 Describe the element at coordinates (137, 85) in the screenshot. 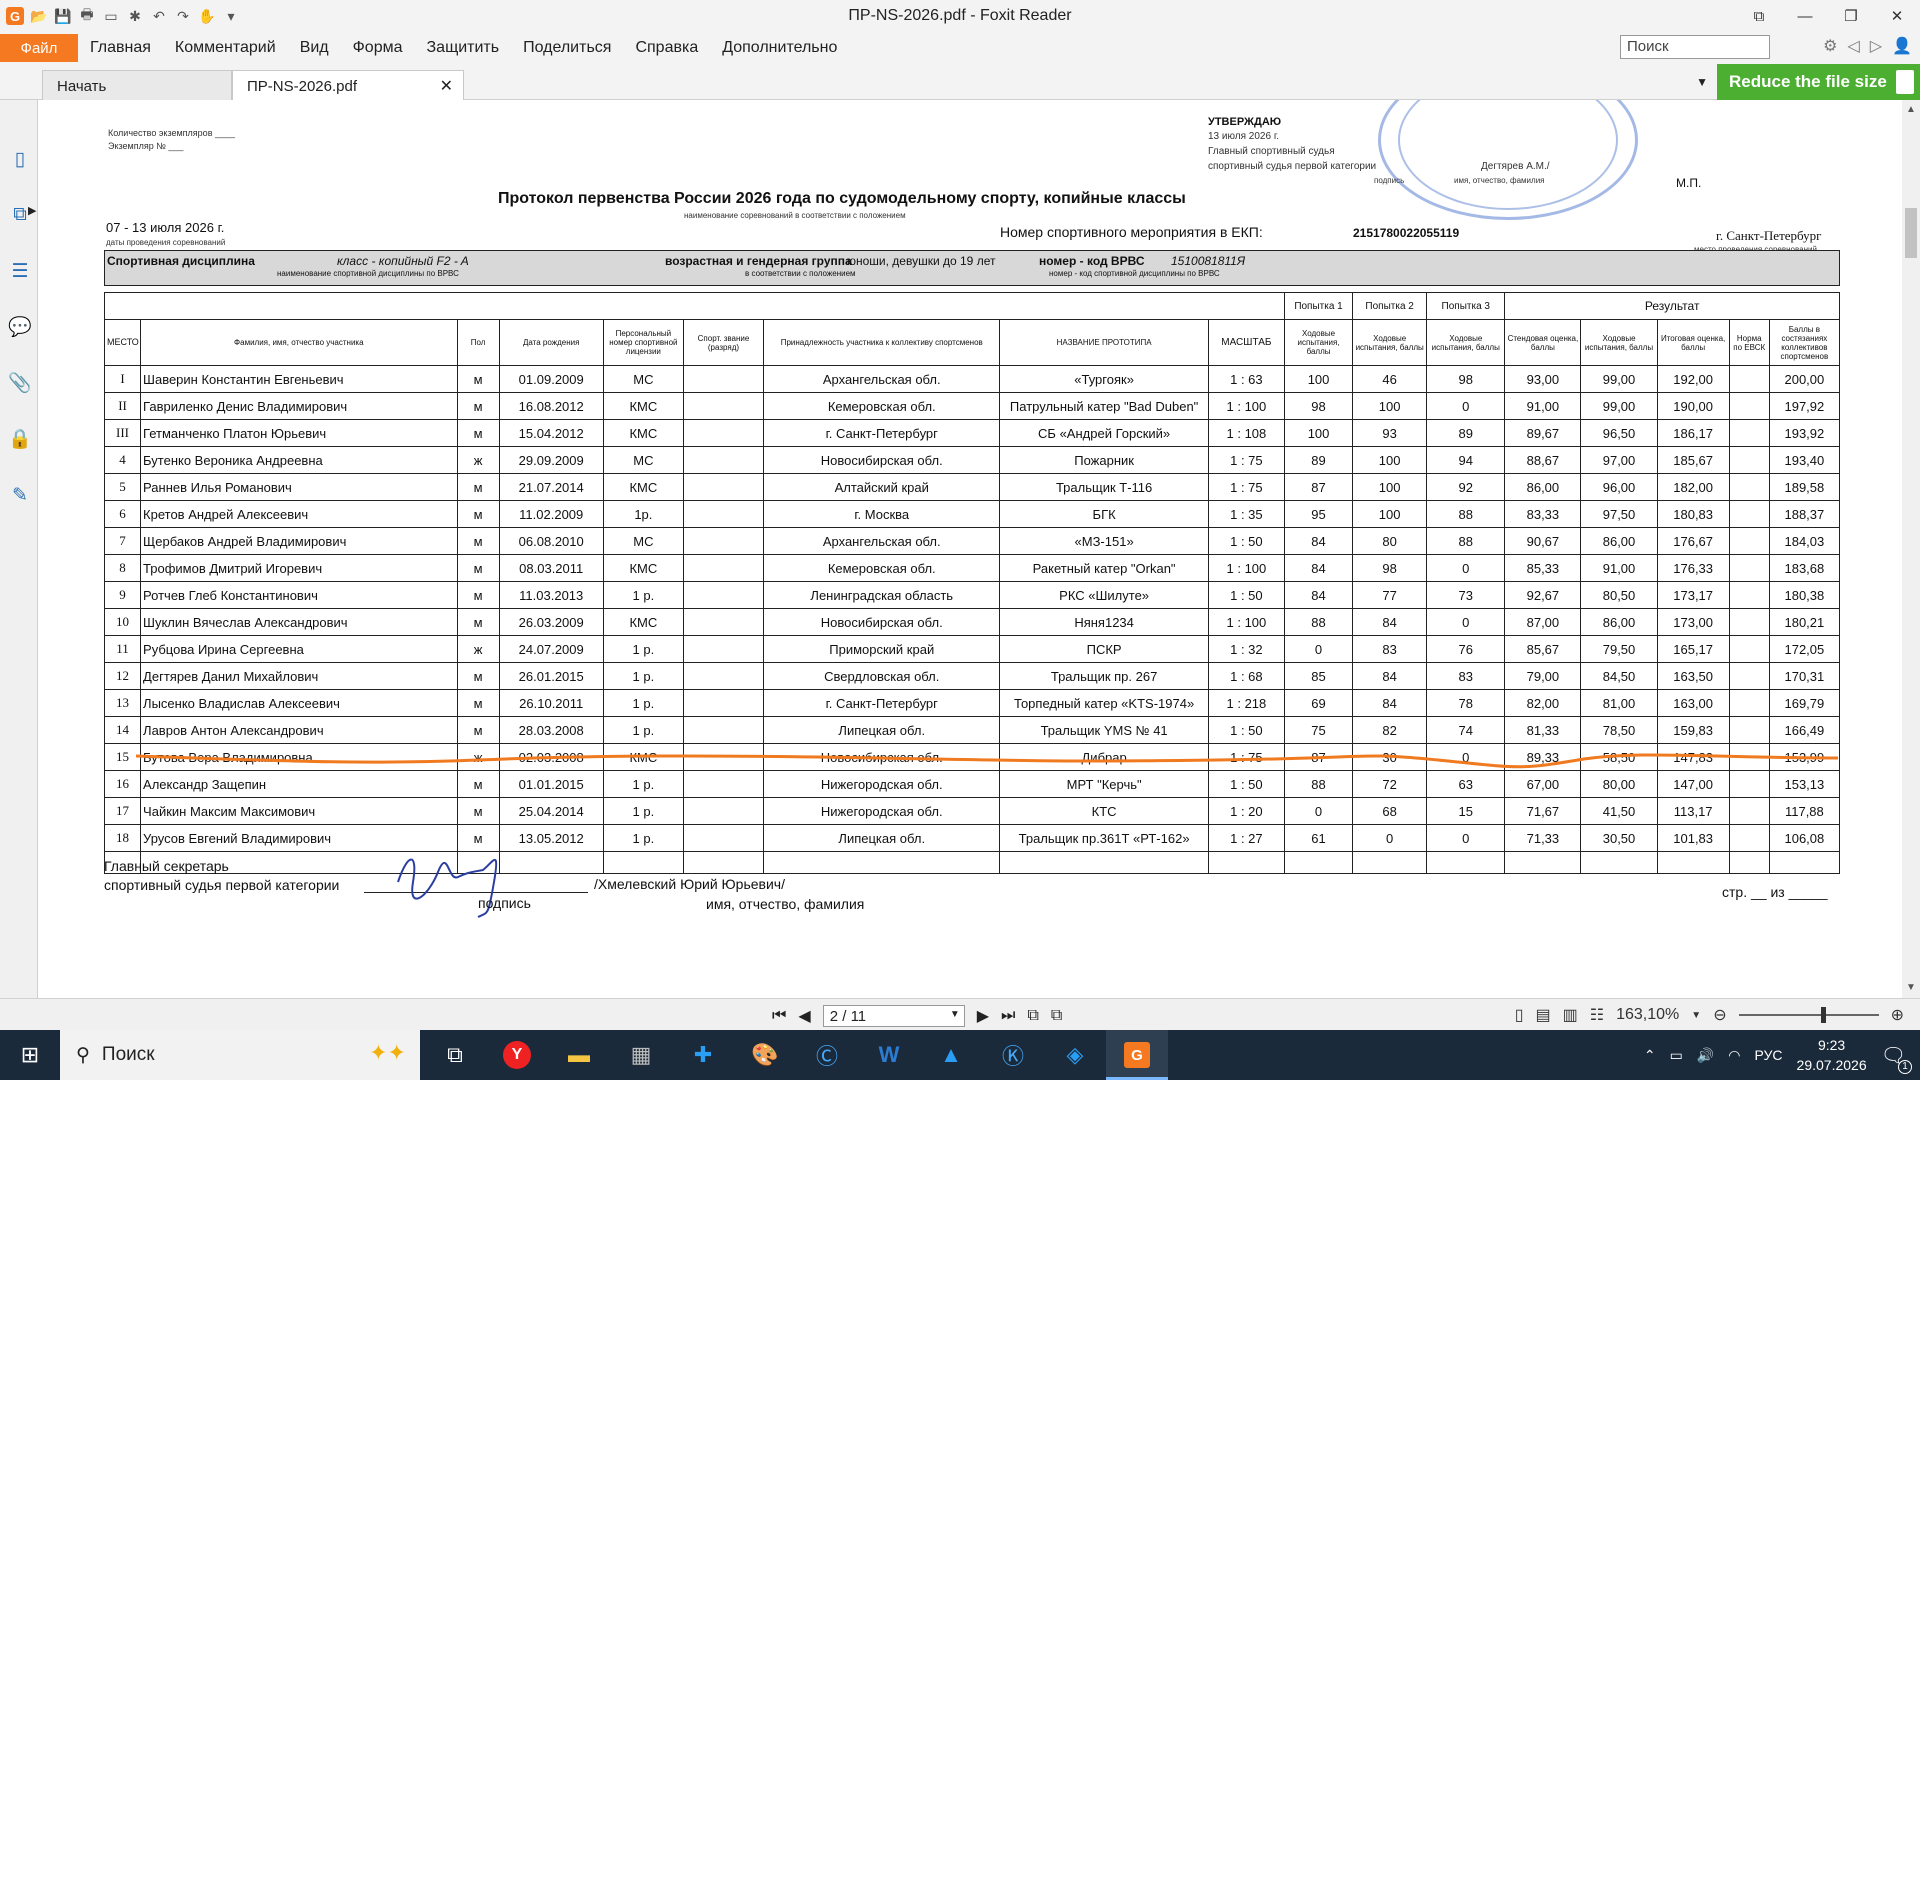

I see `tab-start: Начать` at that location.